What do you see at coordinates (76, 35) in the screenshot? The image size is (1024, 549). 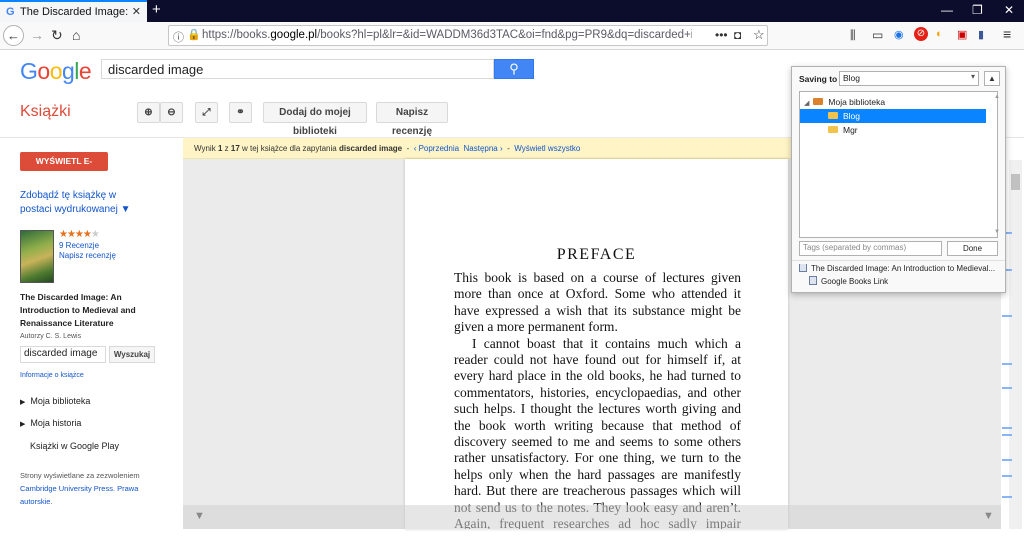 I see `home-icon: ⌂` at bounding box center [76, 35].